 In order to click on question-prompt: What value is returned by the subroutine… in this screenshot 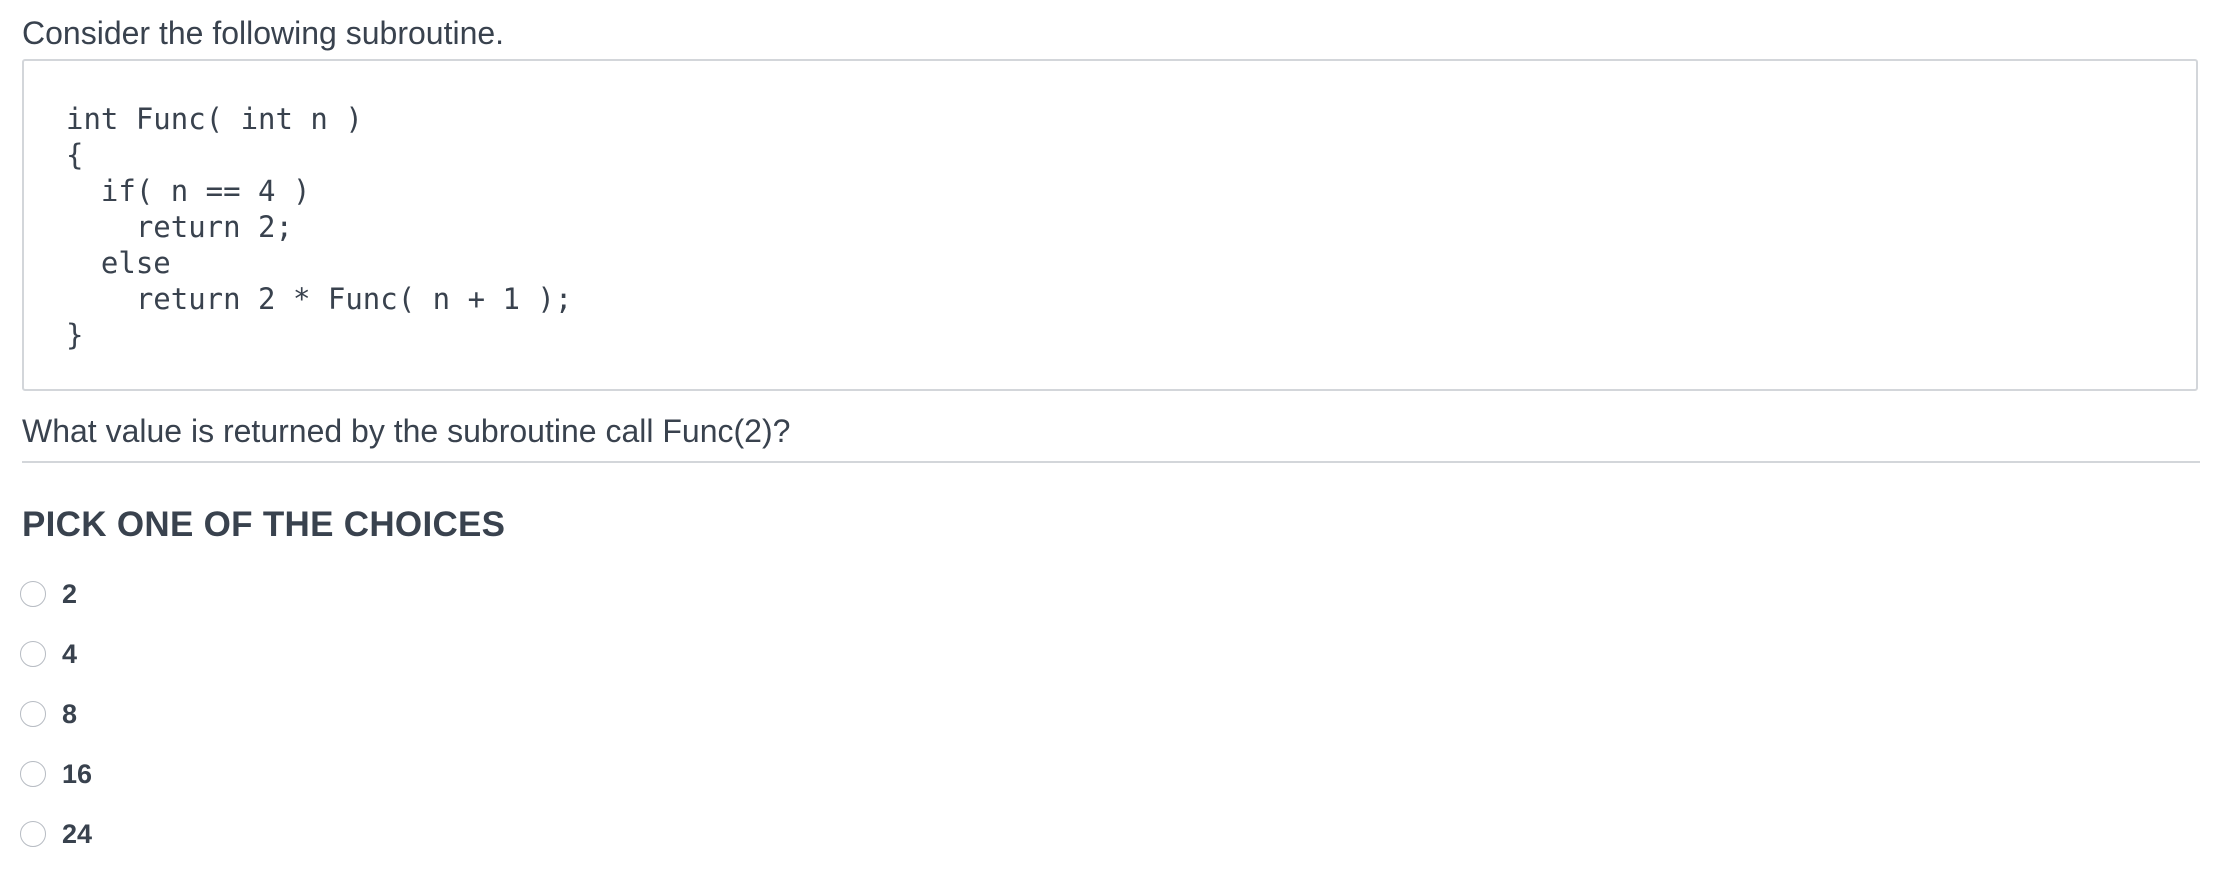, I will do `click(406, 431)`.